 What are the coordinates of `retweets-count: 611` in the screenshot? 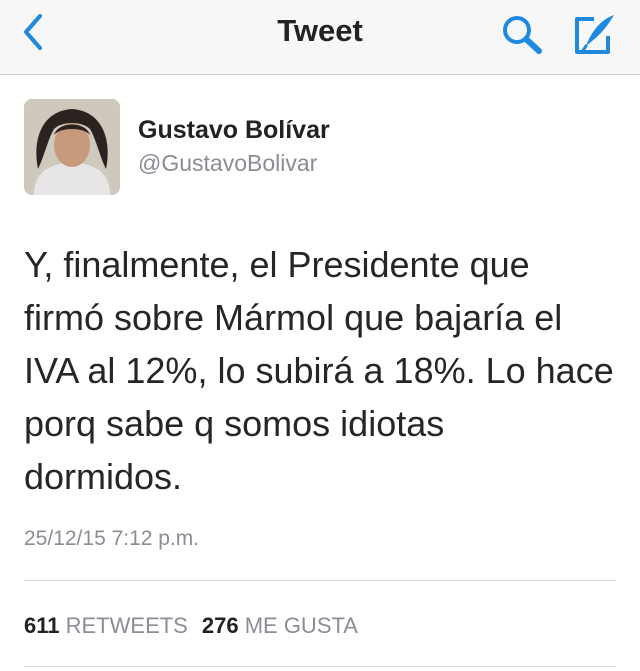 It's located at (42, 625).